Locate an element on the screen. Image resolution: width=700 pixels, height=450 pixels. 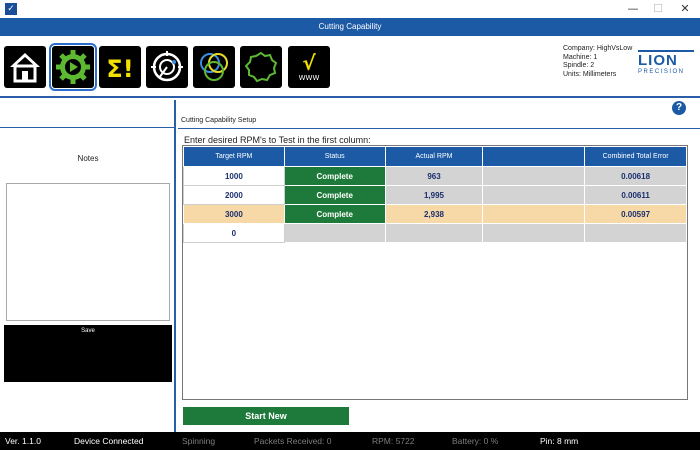
actual-rpm-cell: 963 is located at coordinates (434, 176).